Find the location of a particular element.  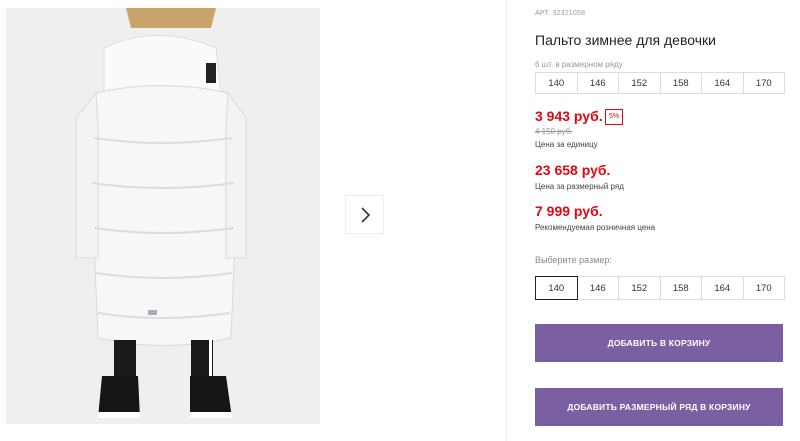

discount-badge: 5% is located at coordinates (614, 117).